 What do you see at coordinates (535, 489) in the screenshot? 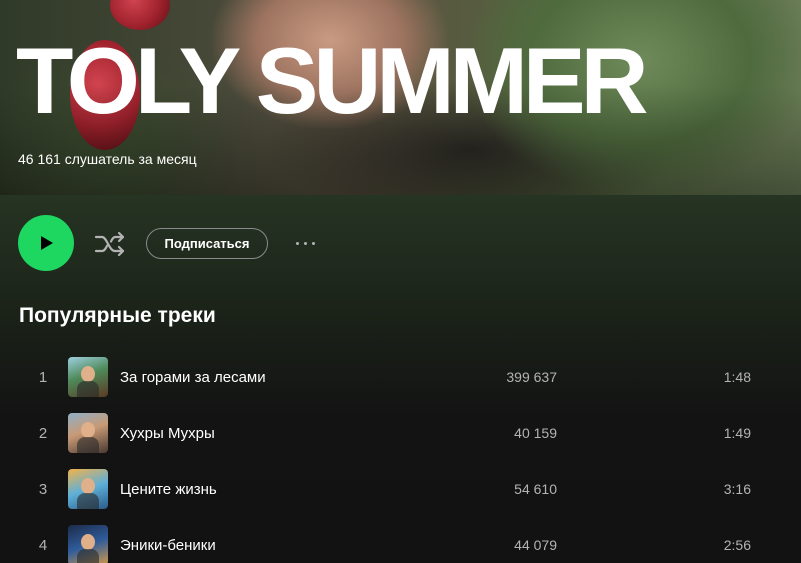
I see `track-plays: 54 610` at bounding box center [535, 489].